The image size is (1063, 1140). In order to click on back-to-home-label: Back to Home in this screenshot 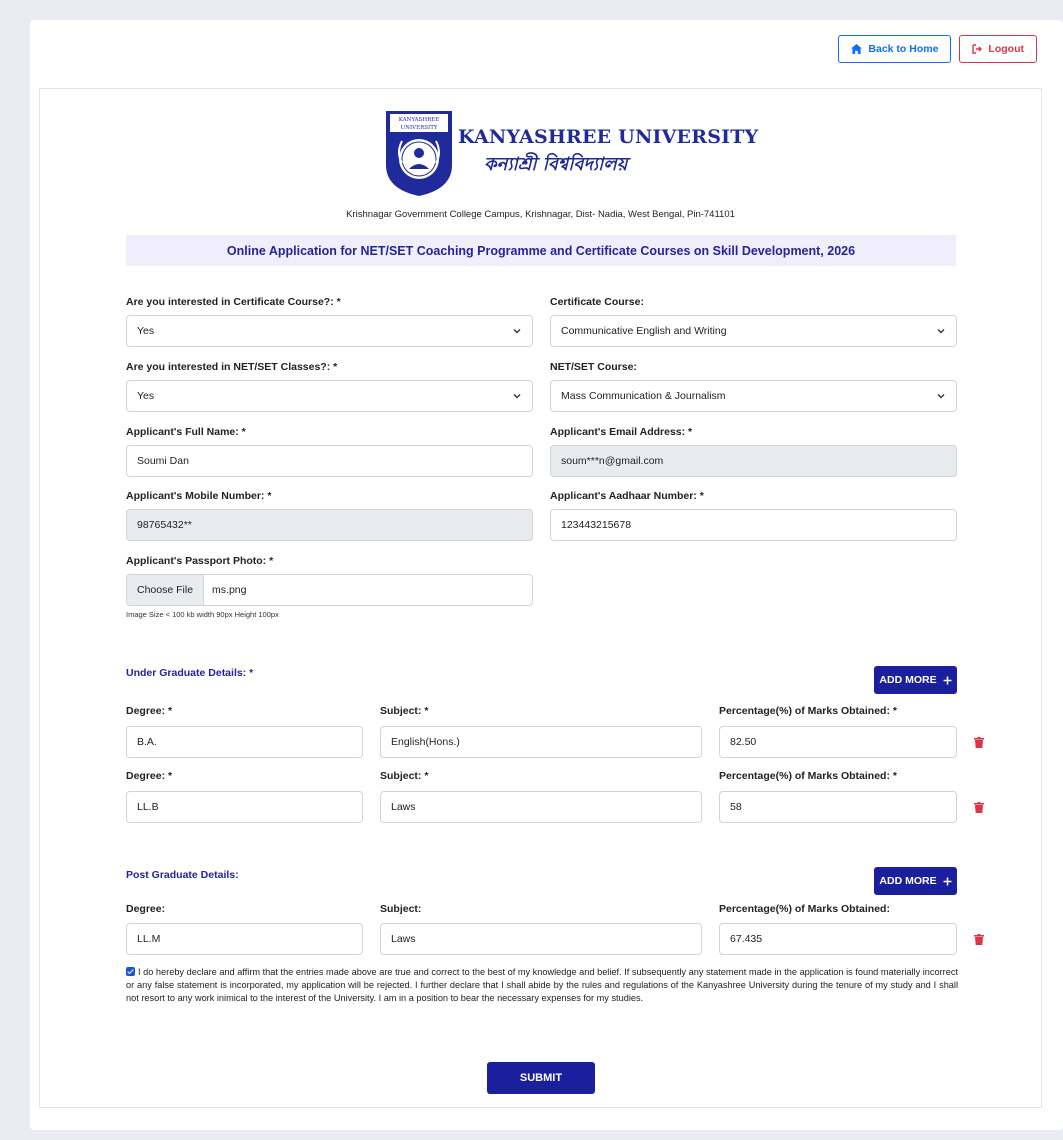, I will do `click(903, 49)`.